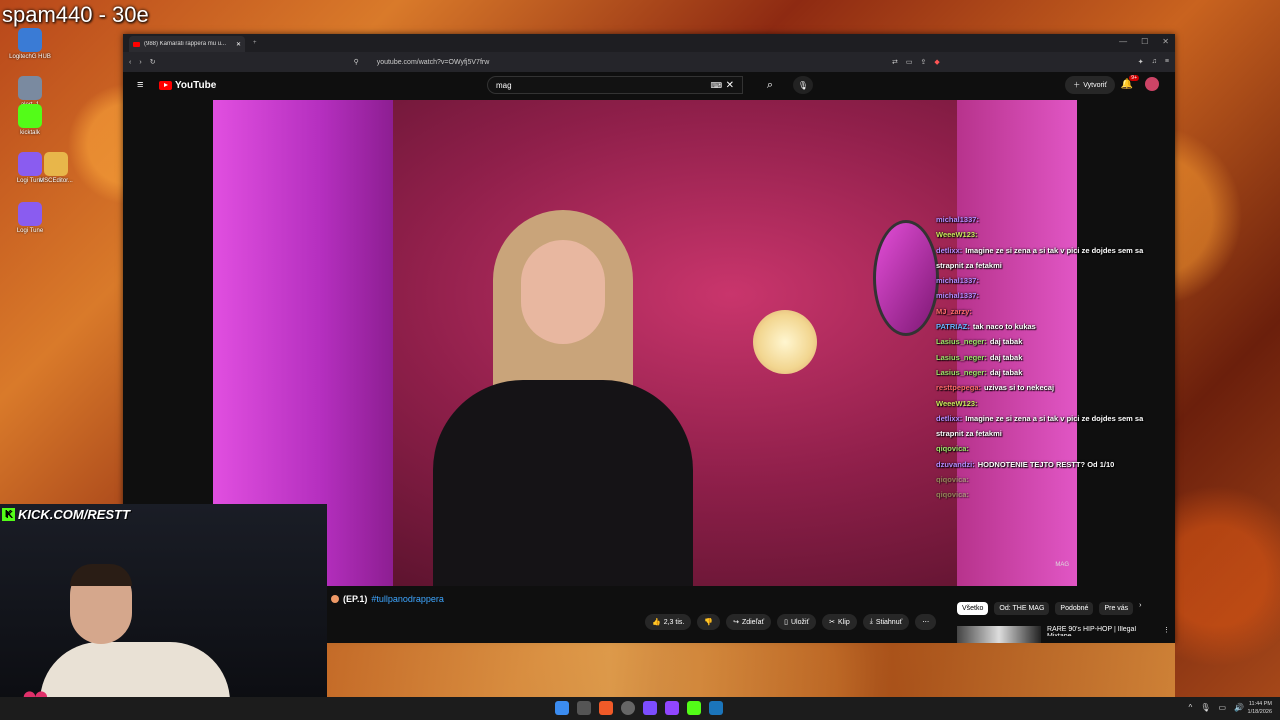  What do you see at coordinates (630, 62) in the screenshot?
I see `url-field: youtube.com/watch?v=OWyfj5V7frw` at bounding box center [630, 62].